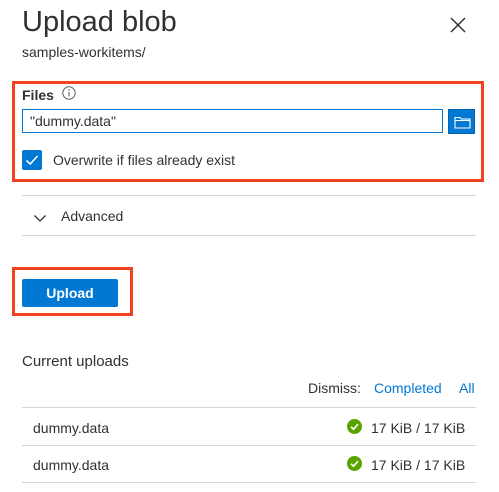  Describe the element at coordinates (467, 388) in the screenshot. I see `dismiss-all-link: All` at that location.